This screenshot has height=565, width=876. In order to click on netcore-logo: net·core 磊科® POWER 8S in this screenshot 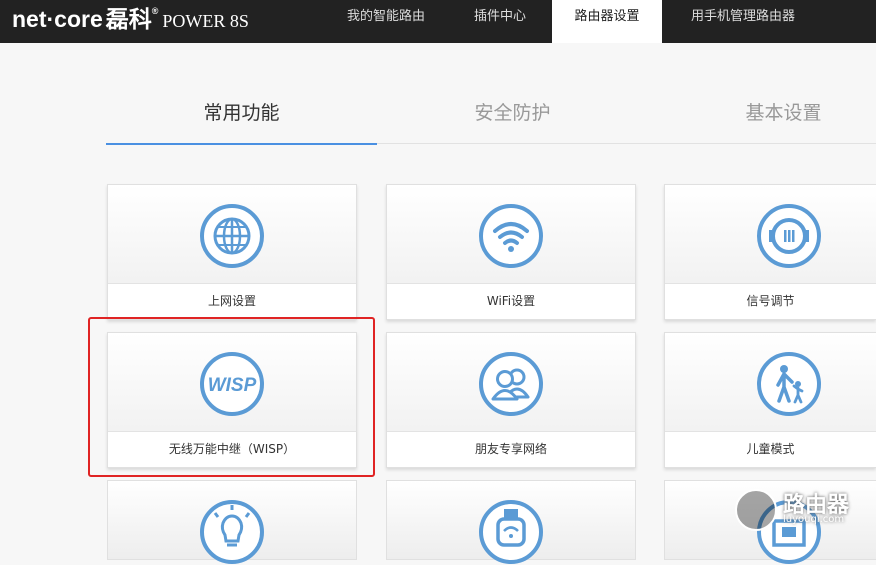, I will do `click(130, 19)`.